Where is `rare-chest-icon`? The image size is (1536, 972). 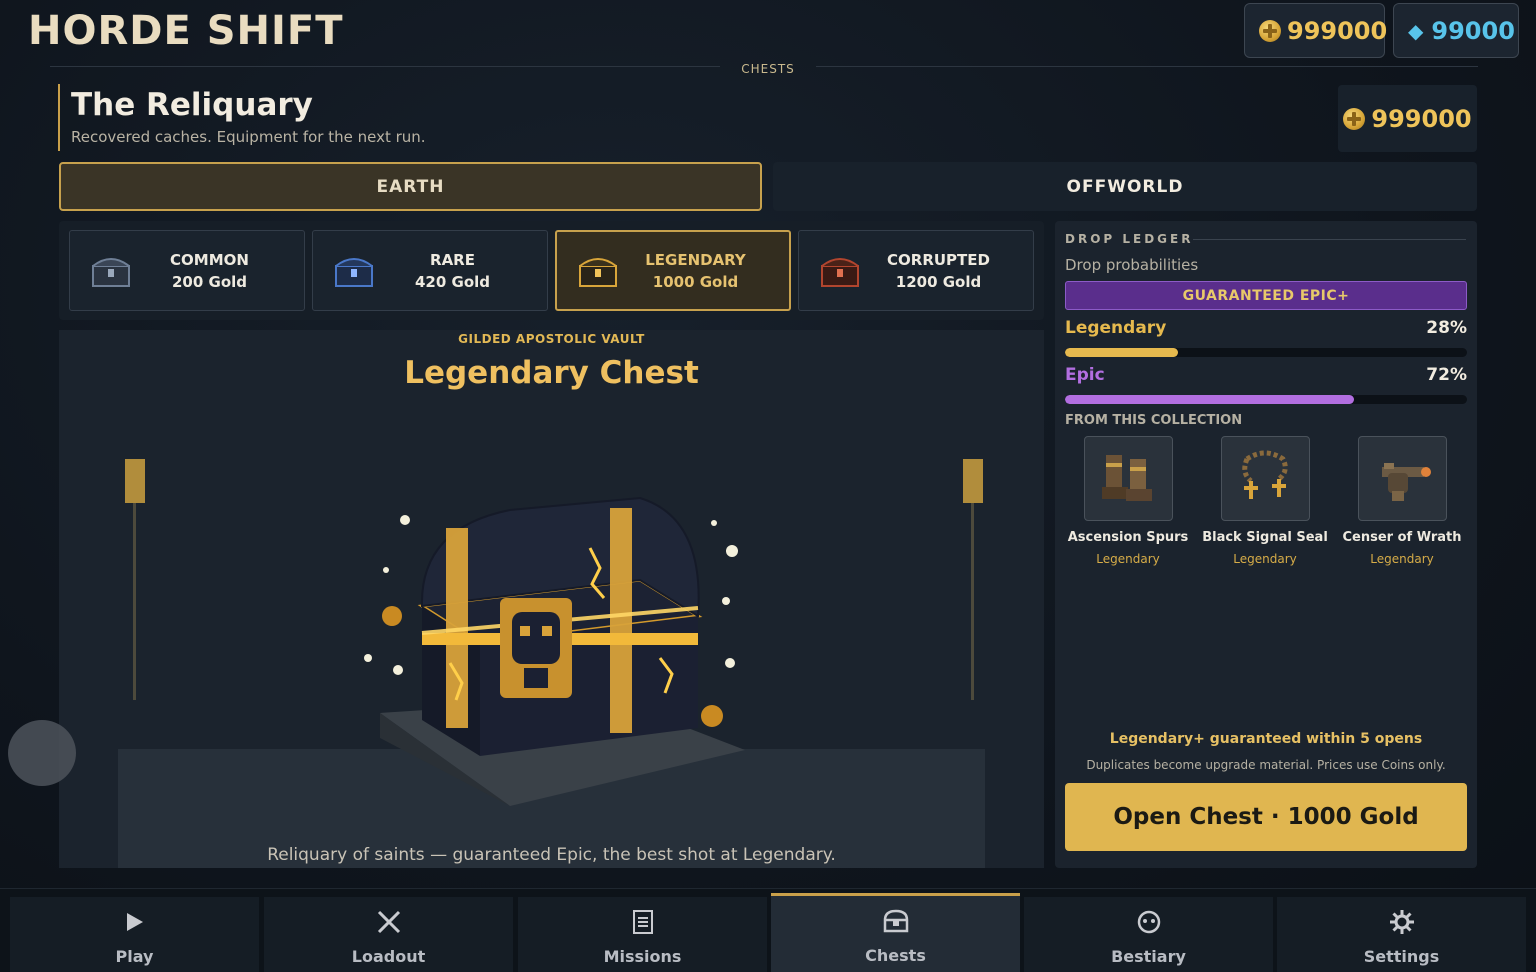 rare-chest-icon is located at coordinates (354, 272).